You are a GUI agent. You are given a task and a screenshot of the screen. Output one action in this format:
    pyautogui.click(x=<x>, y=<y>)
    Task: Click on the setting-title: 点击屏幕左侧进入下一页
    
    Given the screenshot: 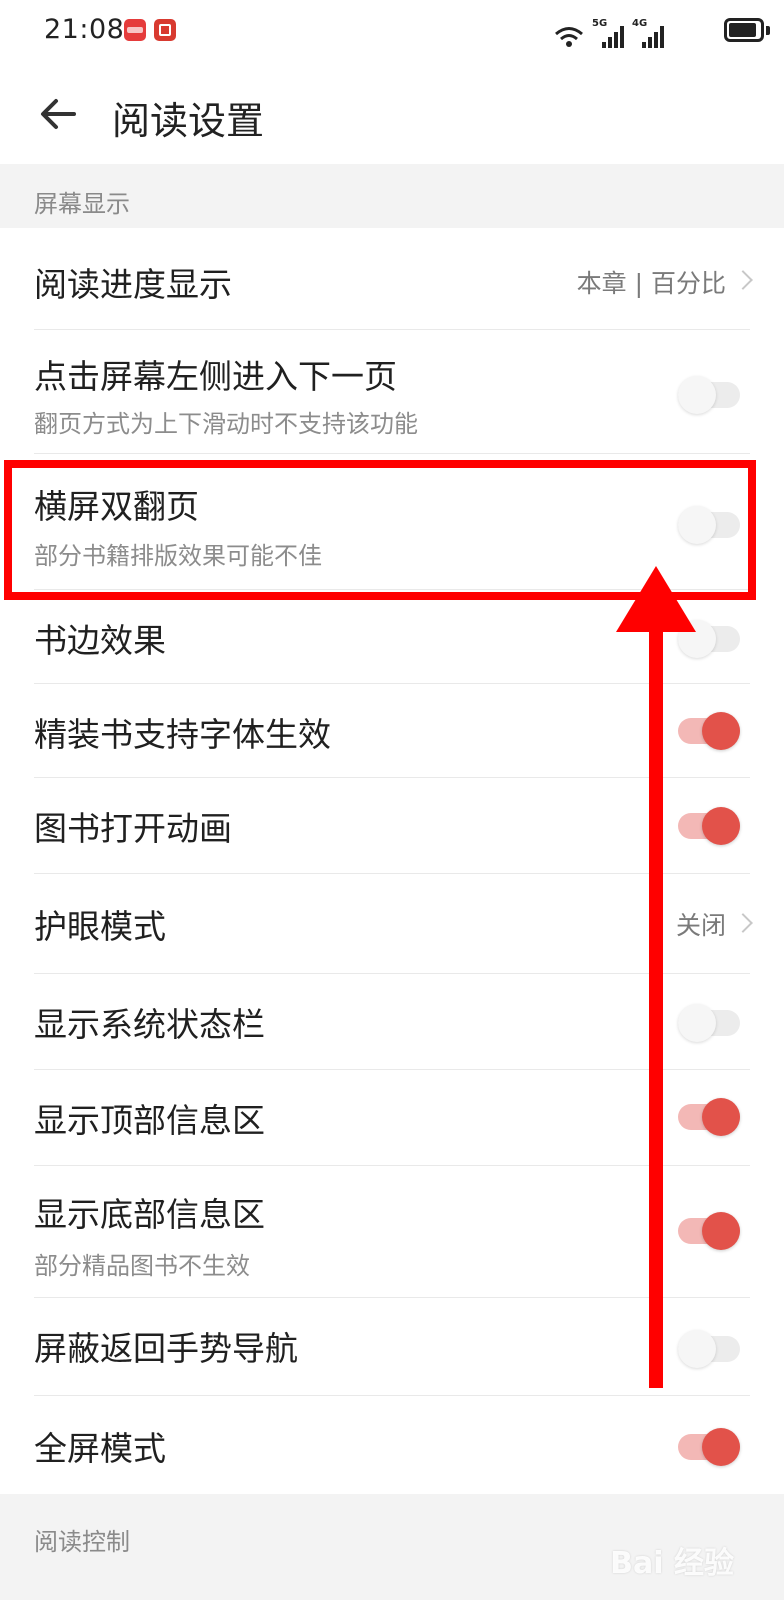 What is the action you would take?
    pyautogui.click(x=215, y=376)
    